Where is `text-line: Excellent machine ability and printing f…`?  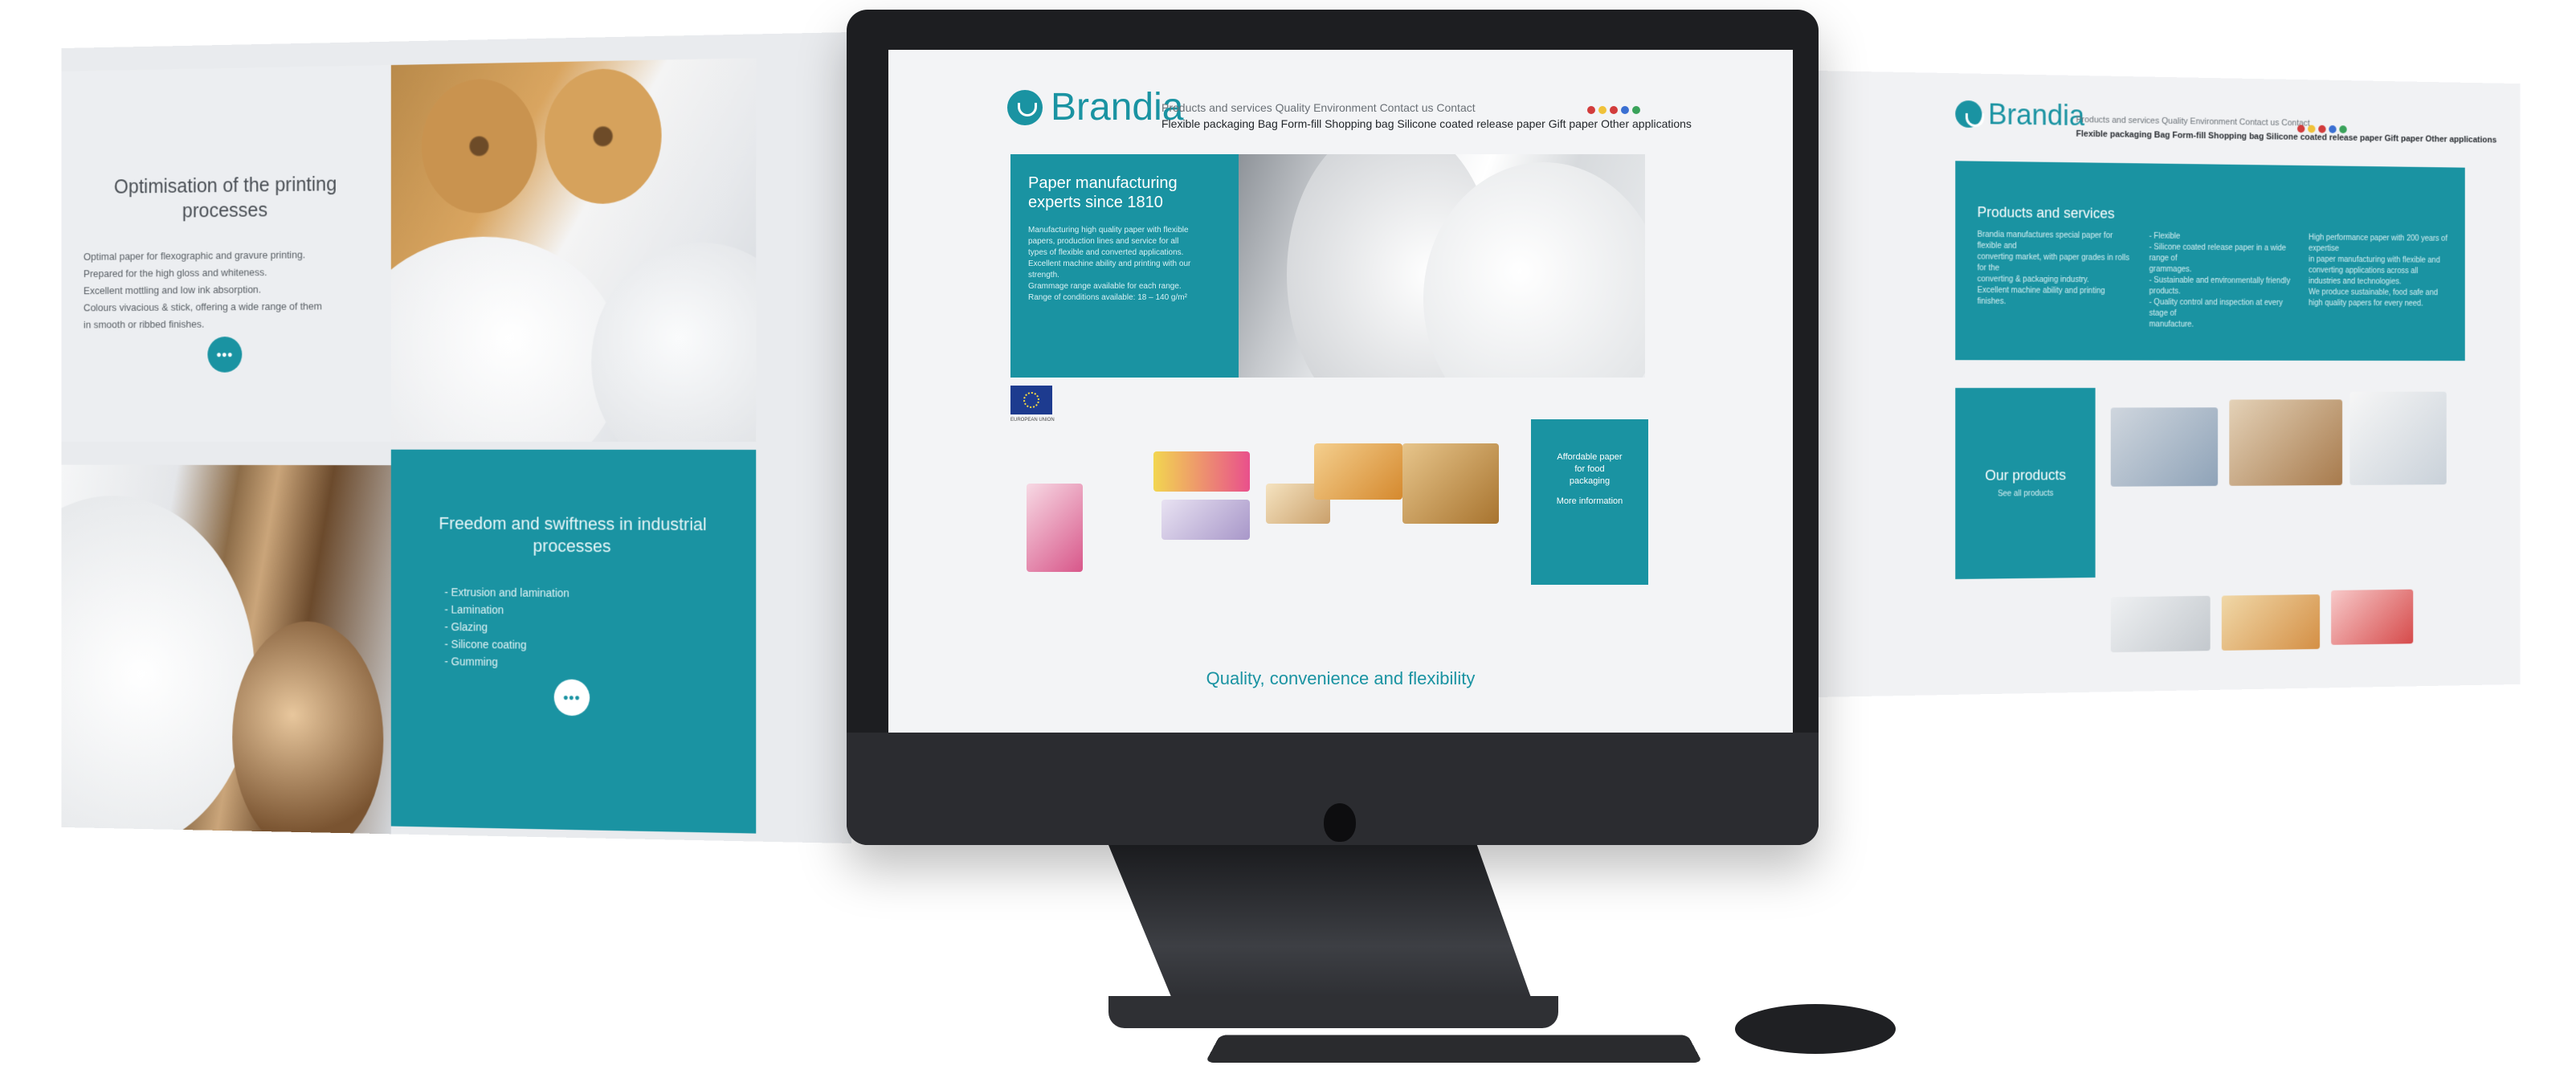 text-line: Excellent machine ability and printing f… is located at coordinates (2041, 296).